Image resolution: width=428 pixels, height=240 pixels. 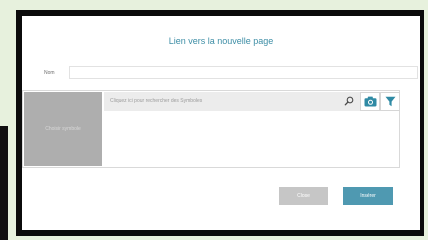 I want to click on dialog-title: Lien vers la nouvelle page, so click(x=221, y=41).